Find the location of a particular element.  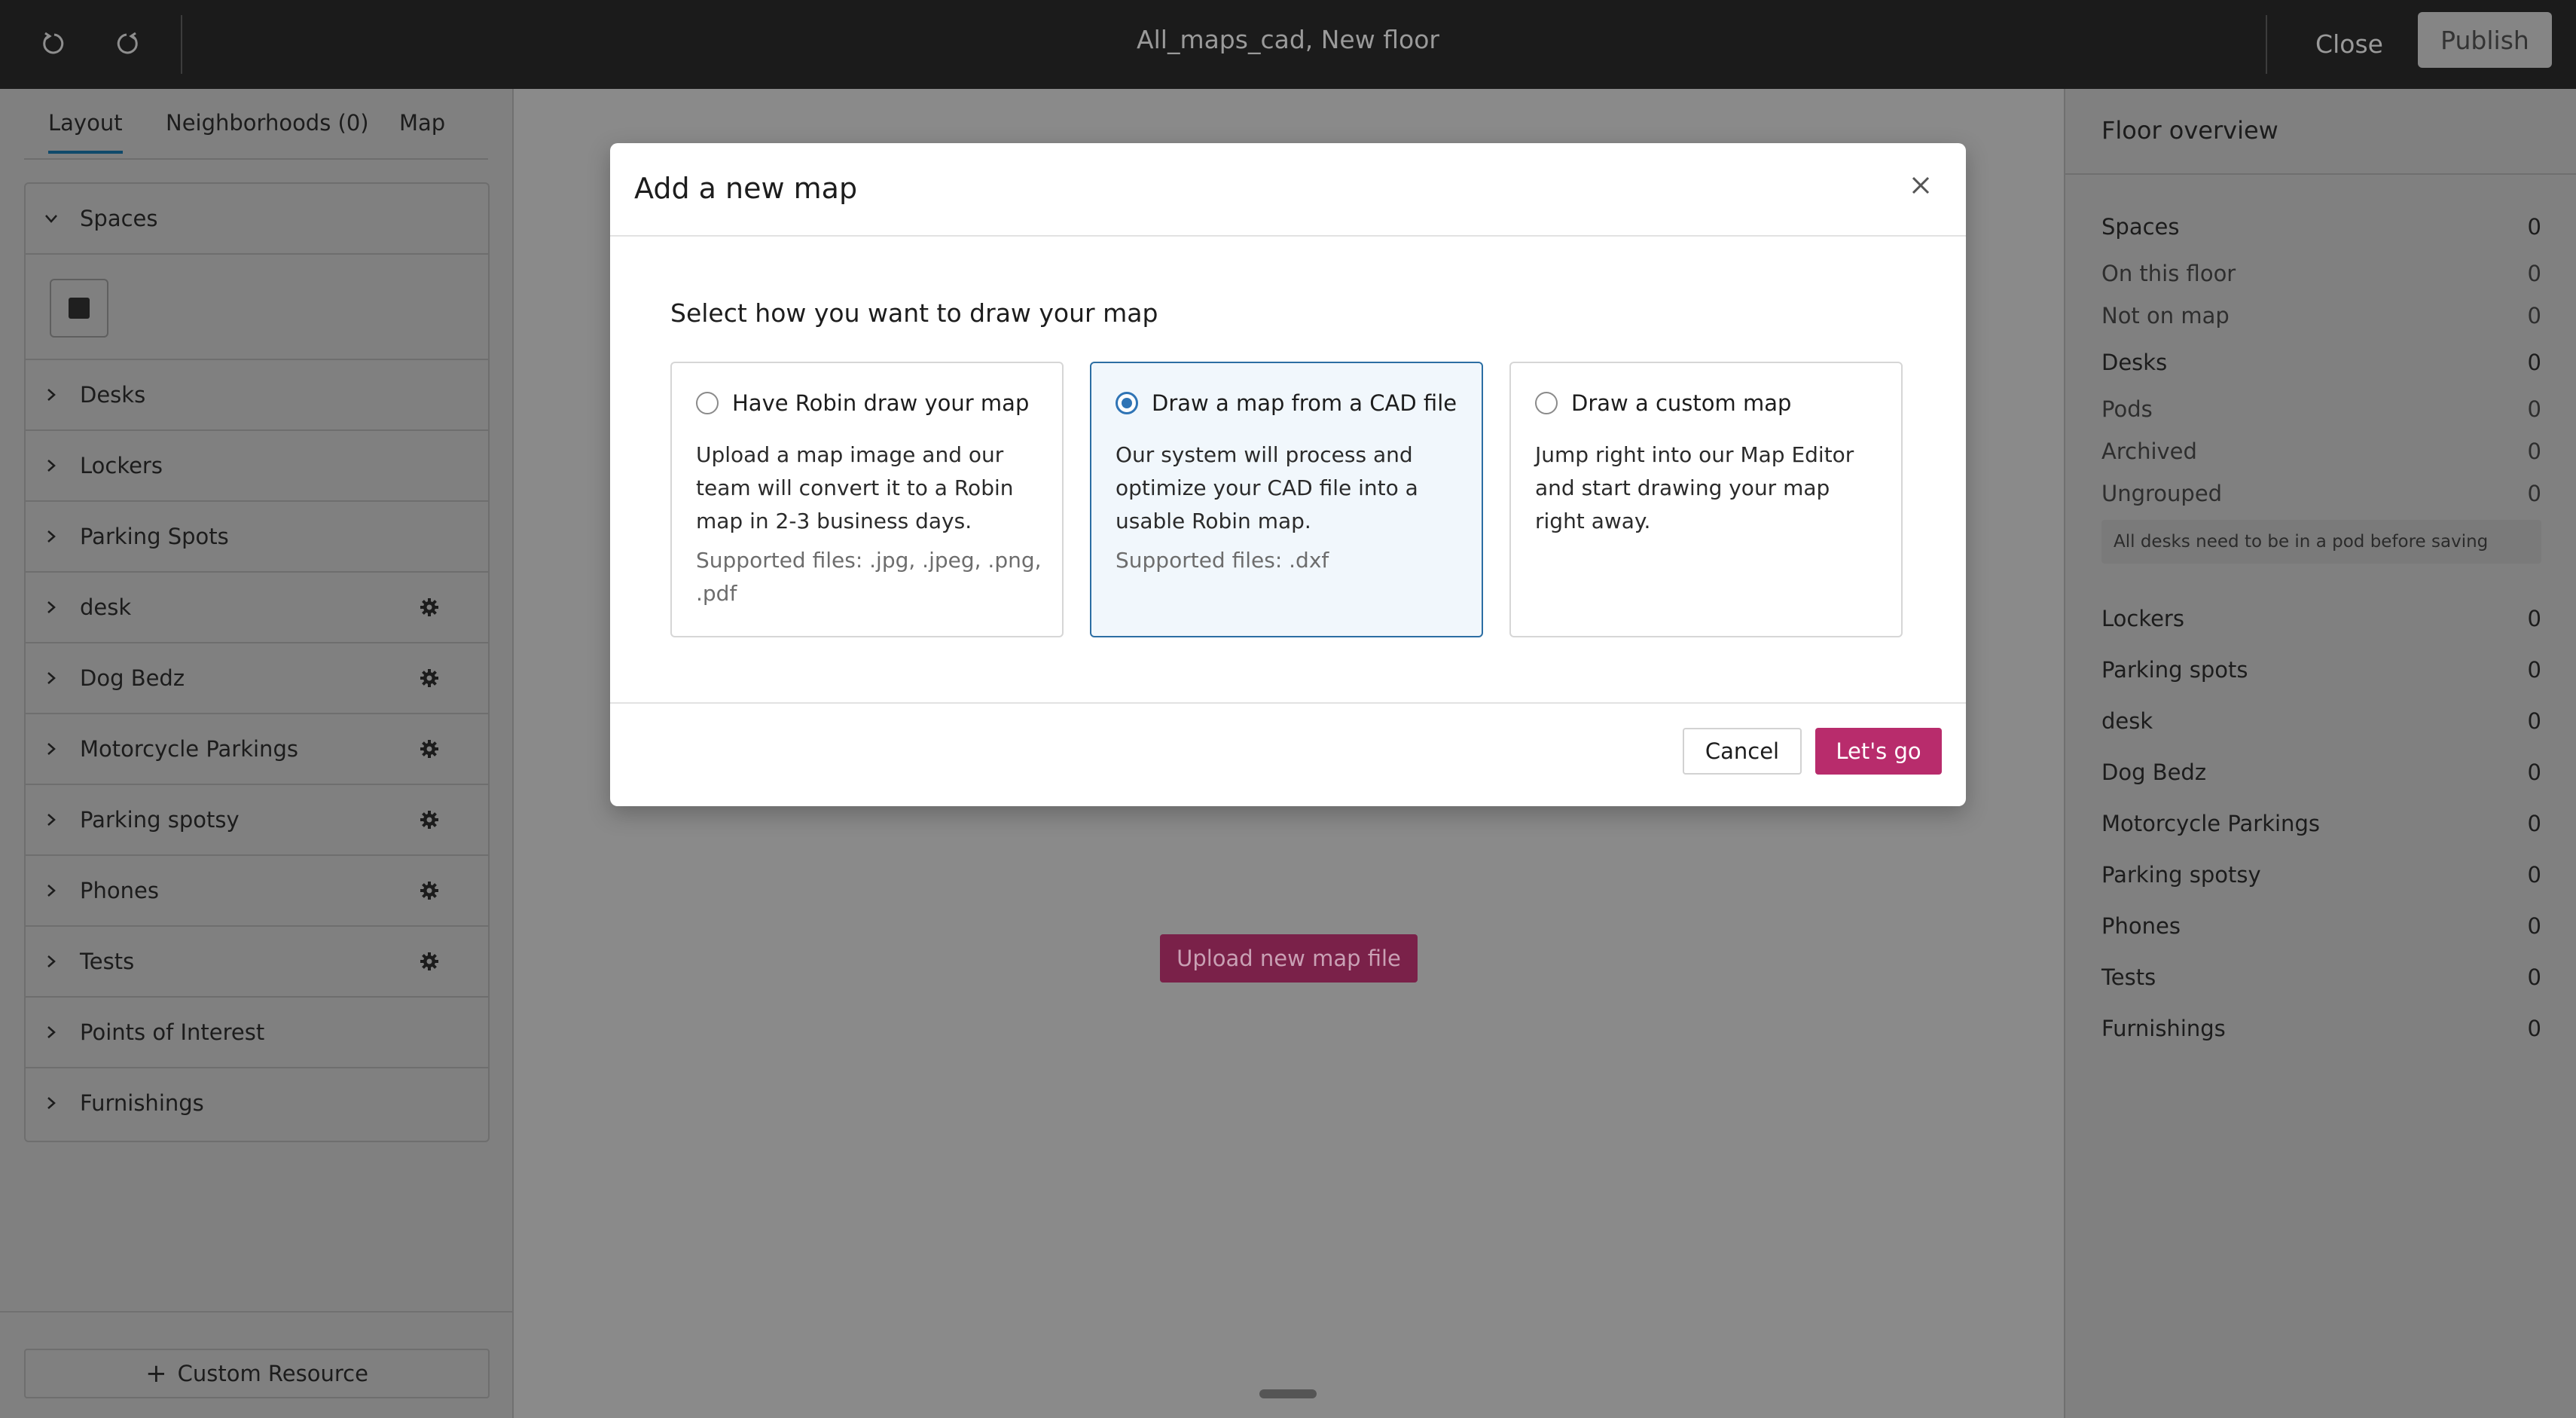

stat-on-this-floor: On this floor 0 is located at coordinates (2321, 273).